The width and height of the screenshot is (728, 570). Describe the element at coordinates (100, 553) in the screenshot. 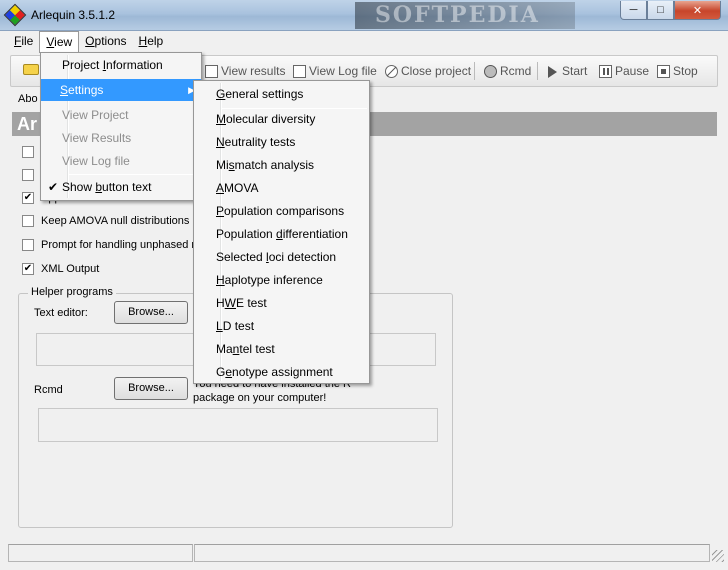

I see `status-pane-left` at that location.